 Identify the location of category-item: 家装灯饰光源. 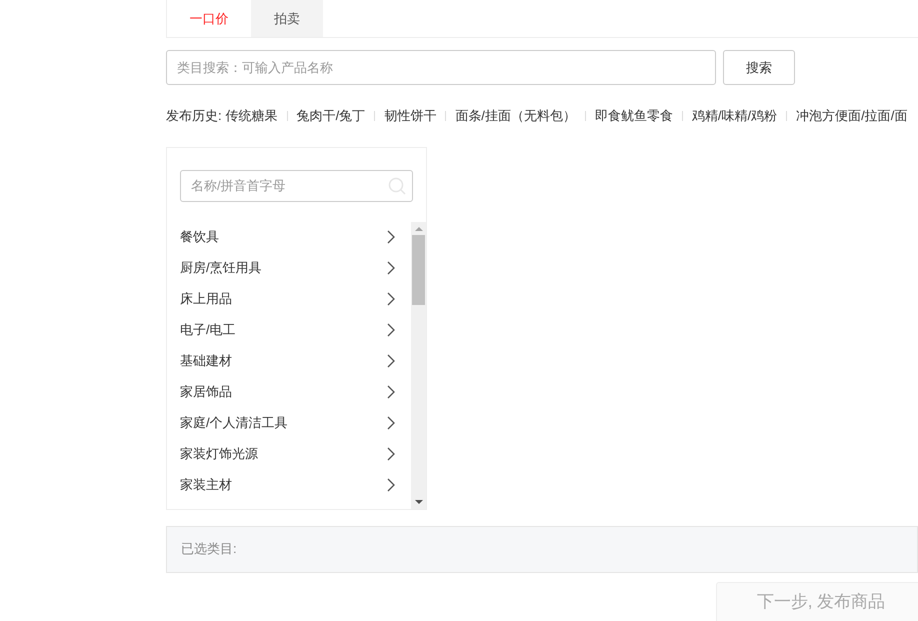
(287, 454).